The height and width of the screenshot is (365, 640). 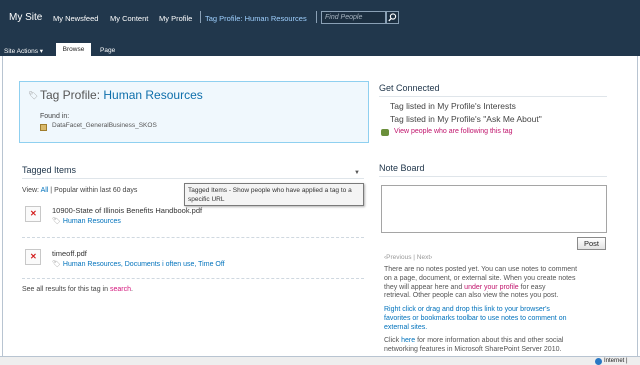 I want to click on item-tag-link: Human Resources, so click(x=92, y=221).